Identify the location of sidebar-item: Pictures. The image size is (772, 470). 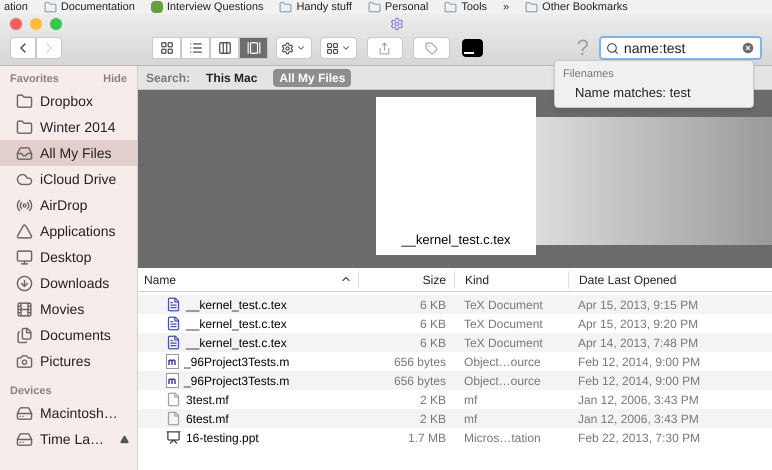
(68, 361).